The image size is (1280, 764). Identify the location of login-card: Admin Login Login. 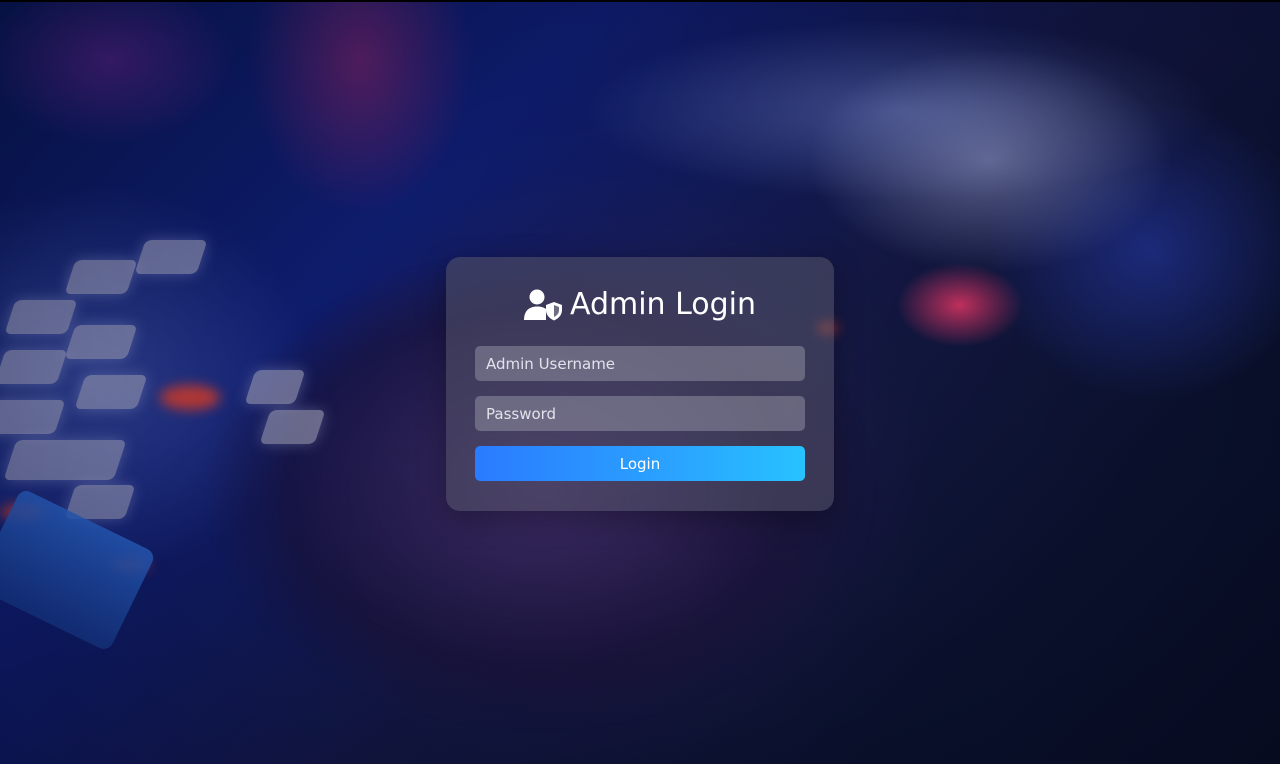
(640, 384).